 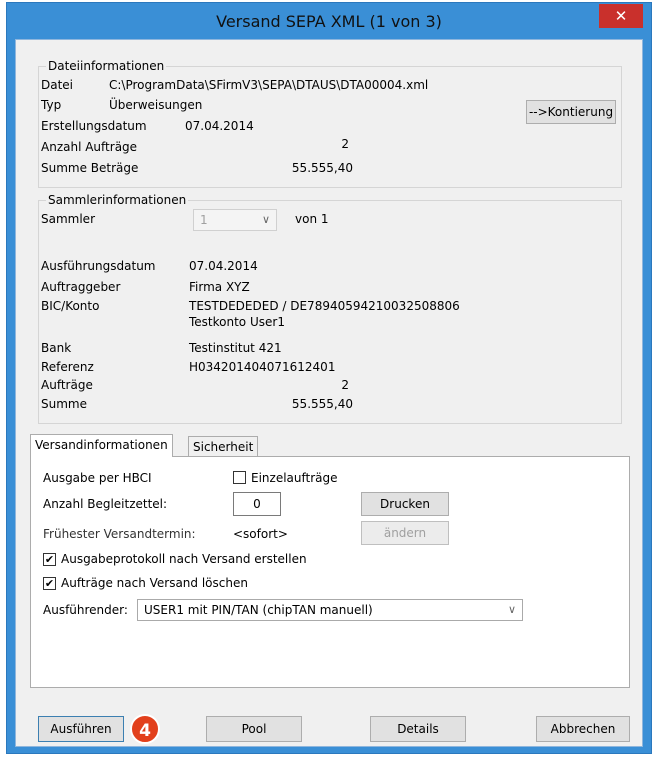 What do you see at coordinates (97, 478) in the screenshot?
I see `ausgabe-label: Ausgabe per HBCI` at bounding box center [97, 478].